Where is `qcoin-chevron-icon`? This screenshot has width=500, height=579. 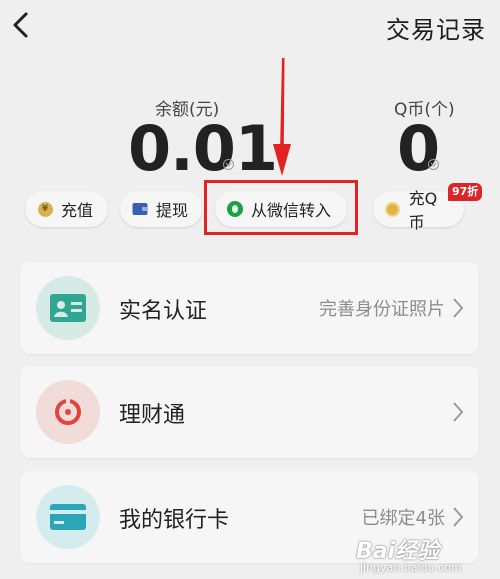
qcoin-chevron-icon is located at coordinates (433, 164).